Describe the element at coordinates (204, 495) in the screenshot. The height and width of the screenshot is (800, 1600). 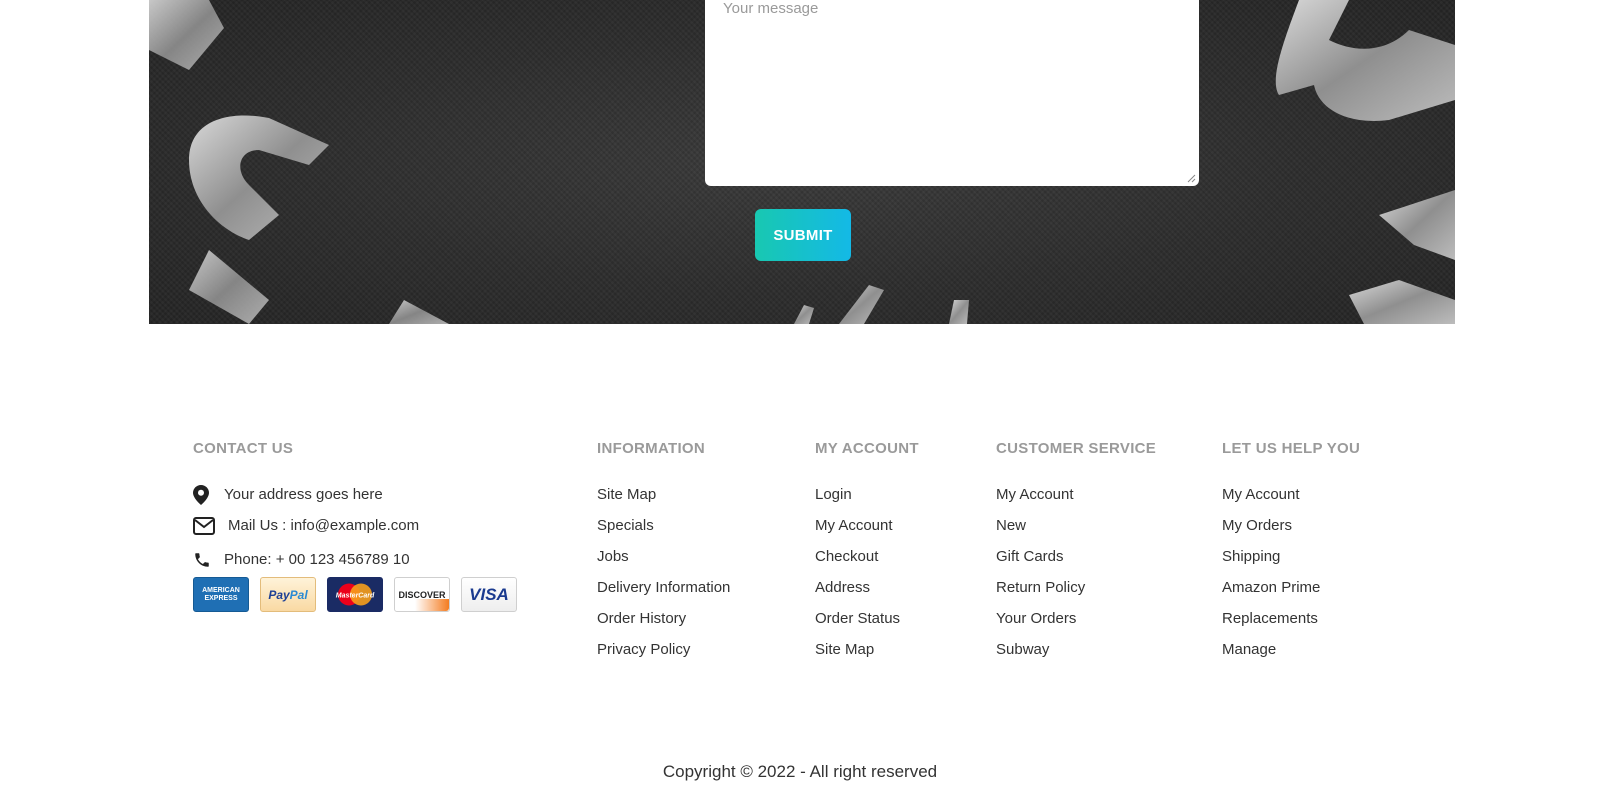
I see `location-pin-icon` at that location.